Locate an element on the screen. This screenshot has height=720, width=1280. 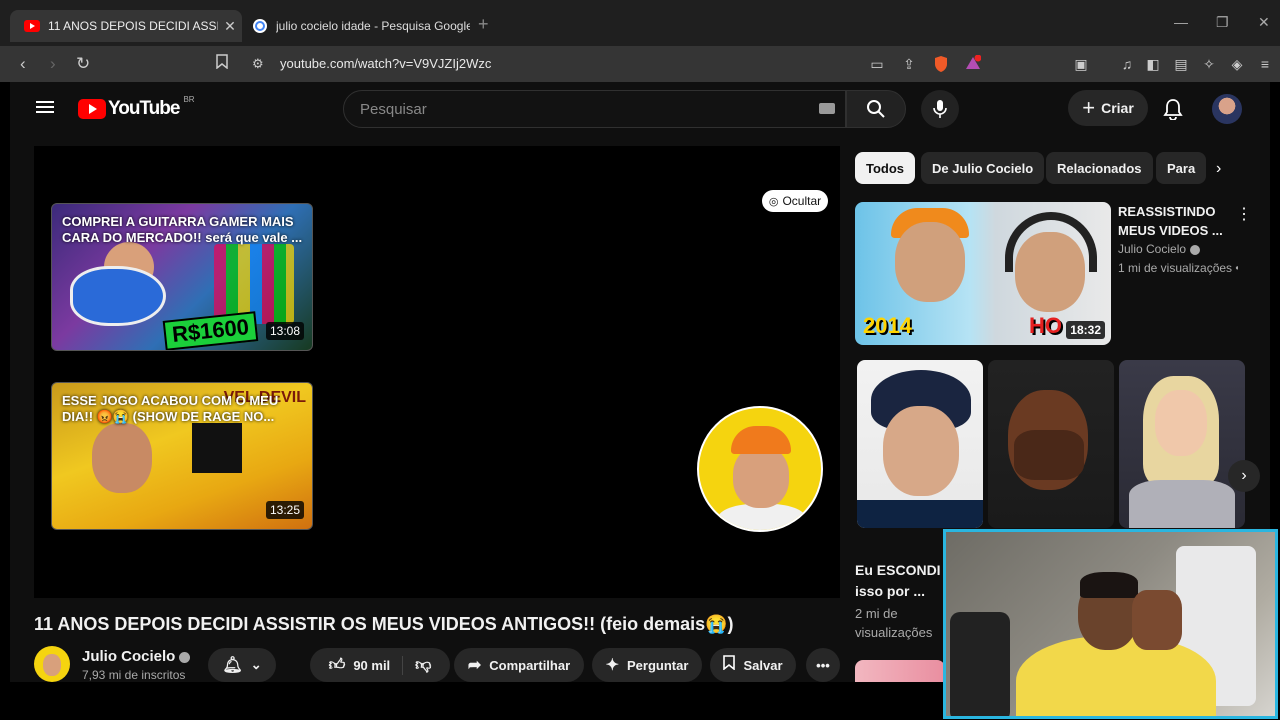
like-button: 👍︎ 90 mil is located at coordinates (366, 665).